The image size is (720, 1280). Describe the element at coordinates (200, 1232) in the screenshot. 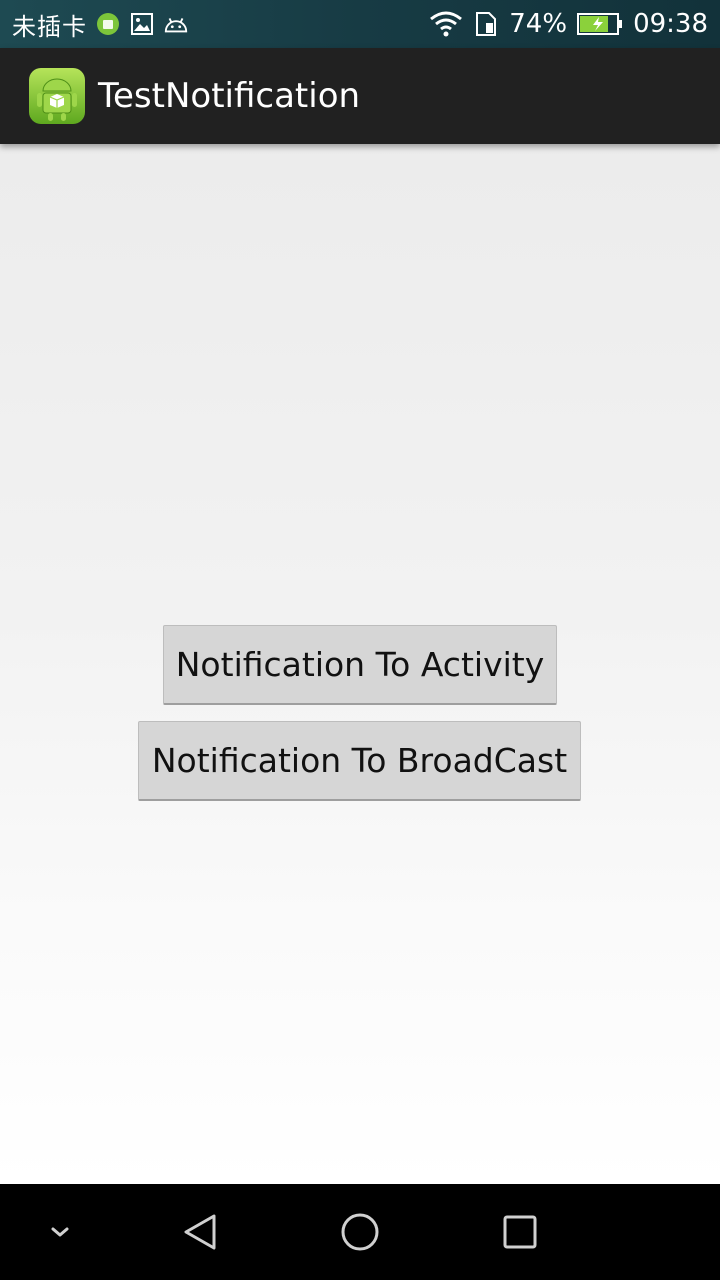

I see `back-icon` at that location.